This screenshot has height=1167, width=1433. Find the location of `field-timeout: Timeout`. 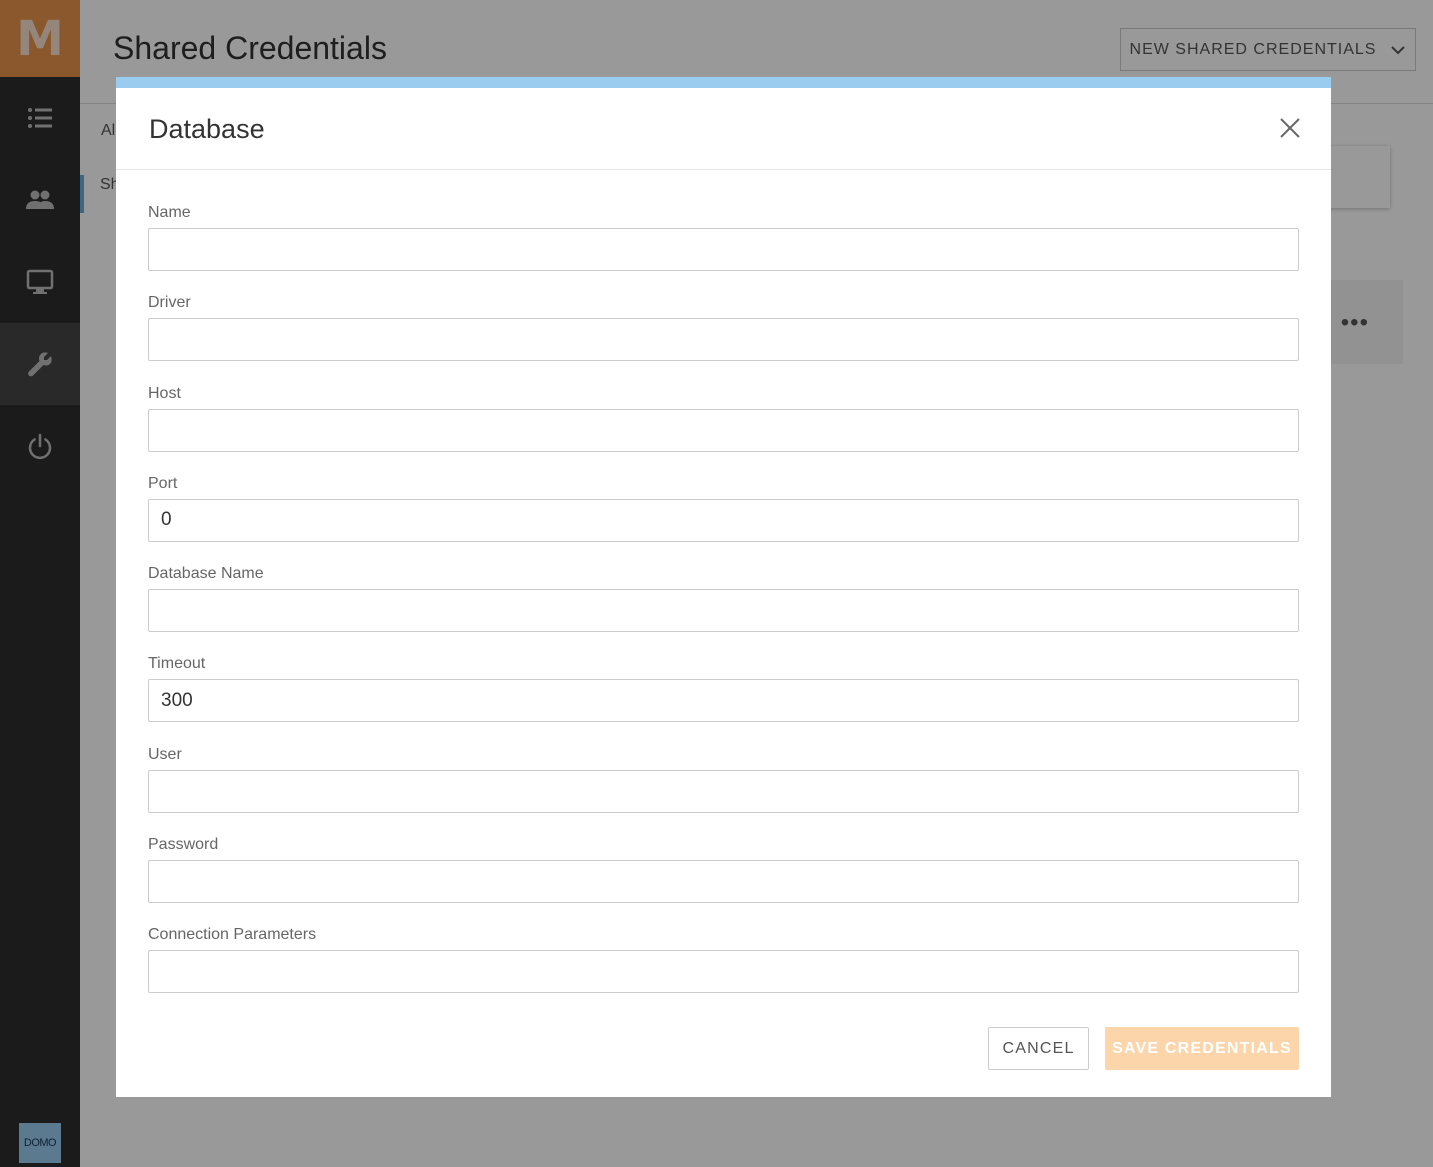

field-timeout: Timeout is located at coordinates (723, 698).